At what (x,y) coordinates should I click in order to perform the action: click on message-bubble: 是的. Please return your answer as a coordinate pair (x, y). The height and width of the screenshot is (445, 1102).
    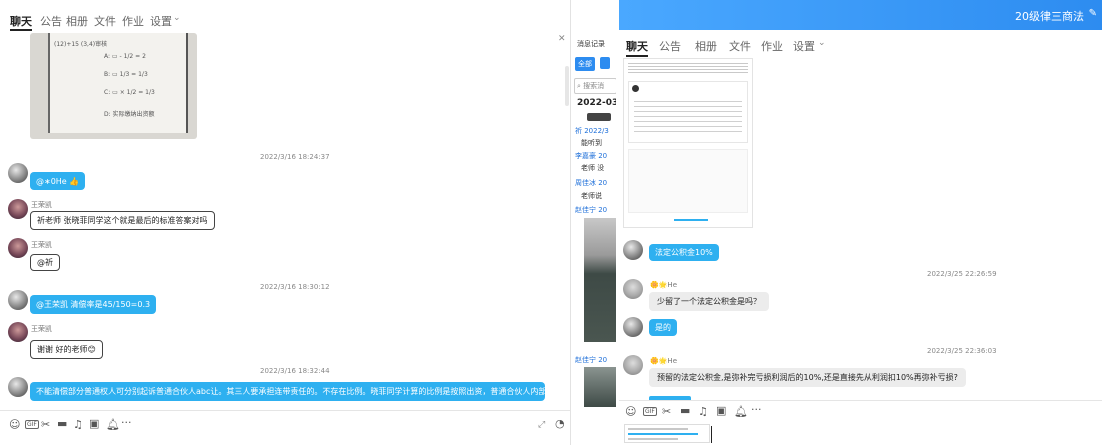
    Looking at the image, I should click on (663, 327).